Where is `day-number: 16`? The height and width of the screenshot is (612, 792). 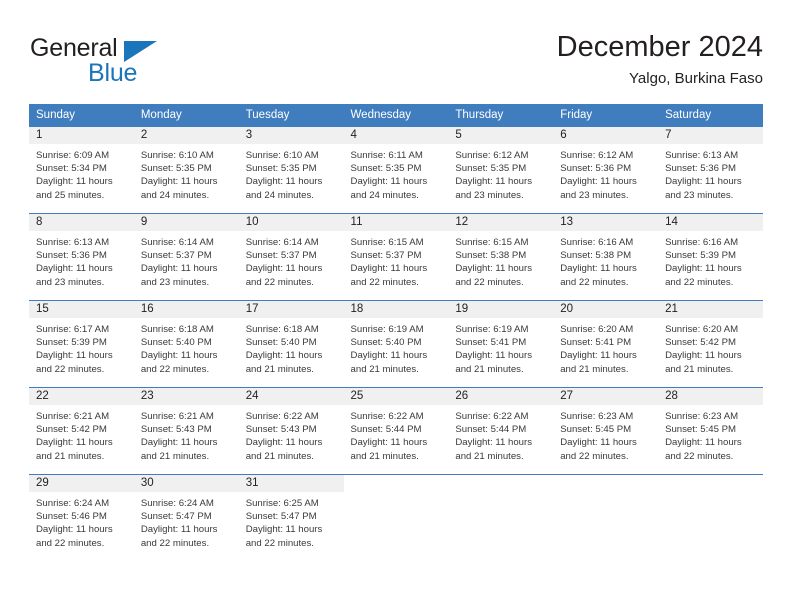
day-number: 16 is located at coordinates (186, 309).